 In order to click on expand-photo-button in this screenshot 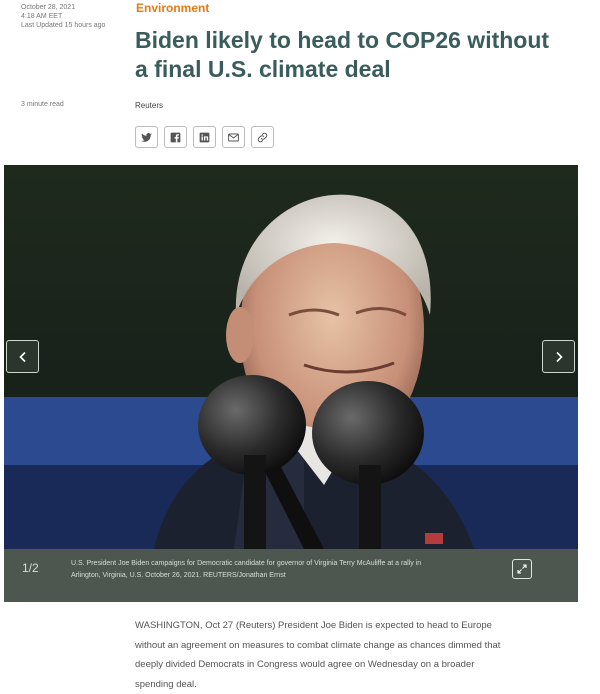, I will do `click(522, 569)`.